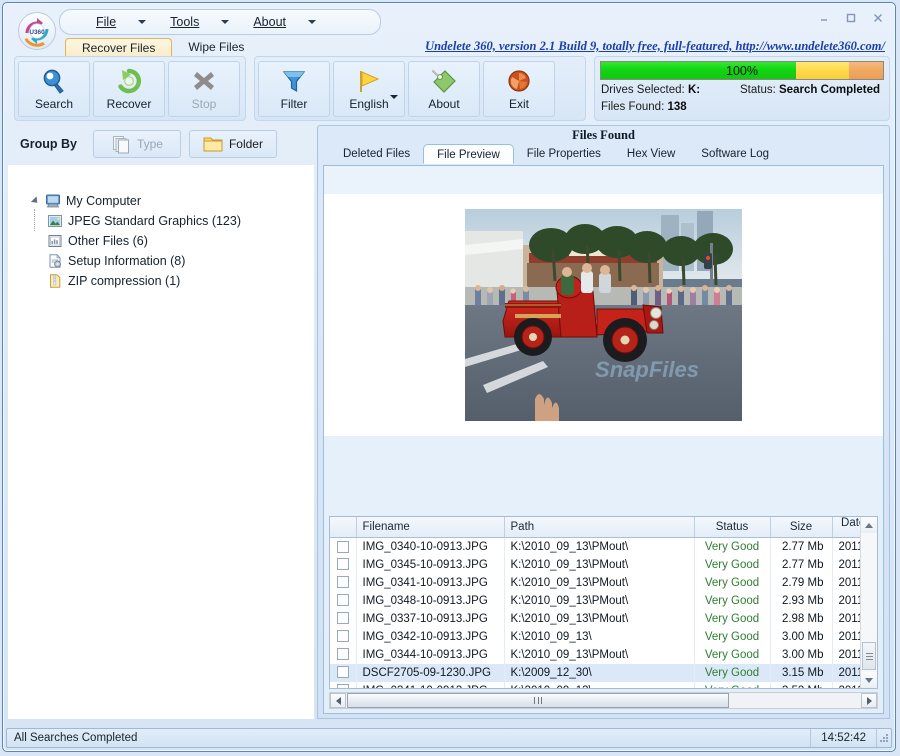  What do you see at coordinates (599, 527) in the screenshot?
I see `column-header-path: Path` at bounding box center [599, 527].